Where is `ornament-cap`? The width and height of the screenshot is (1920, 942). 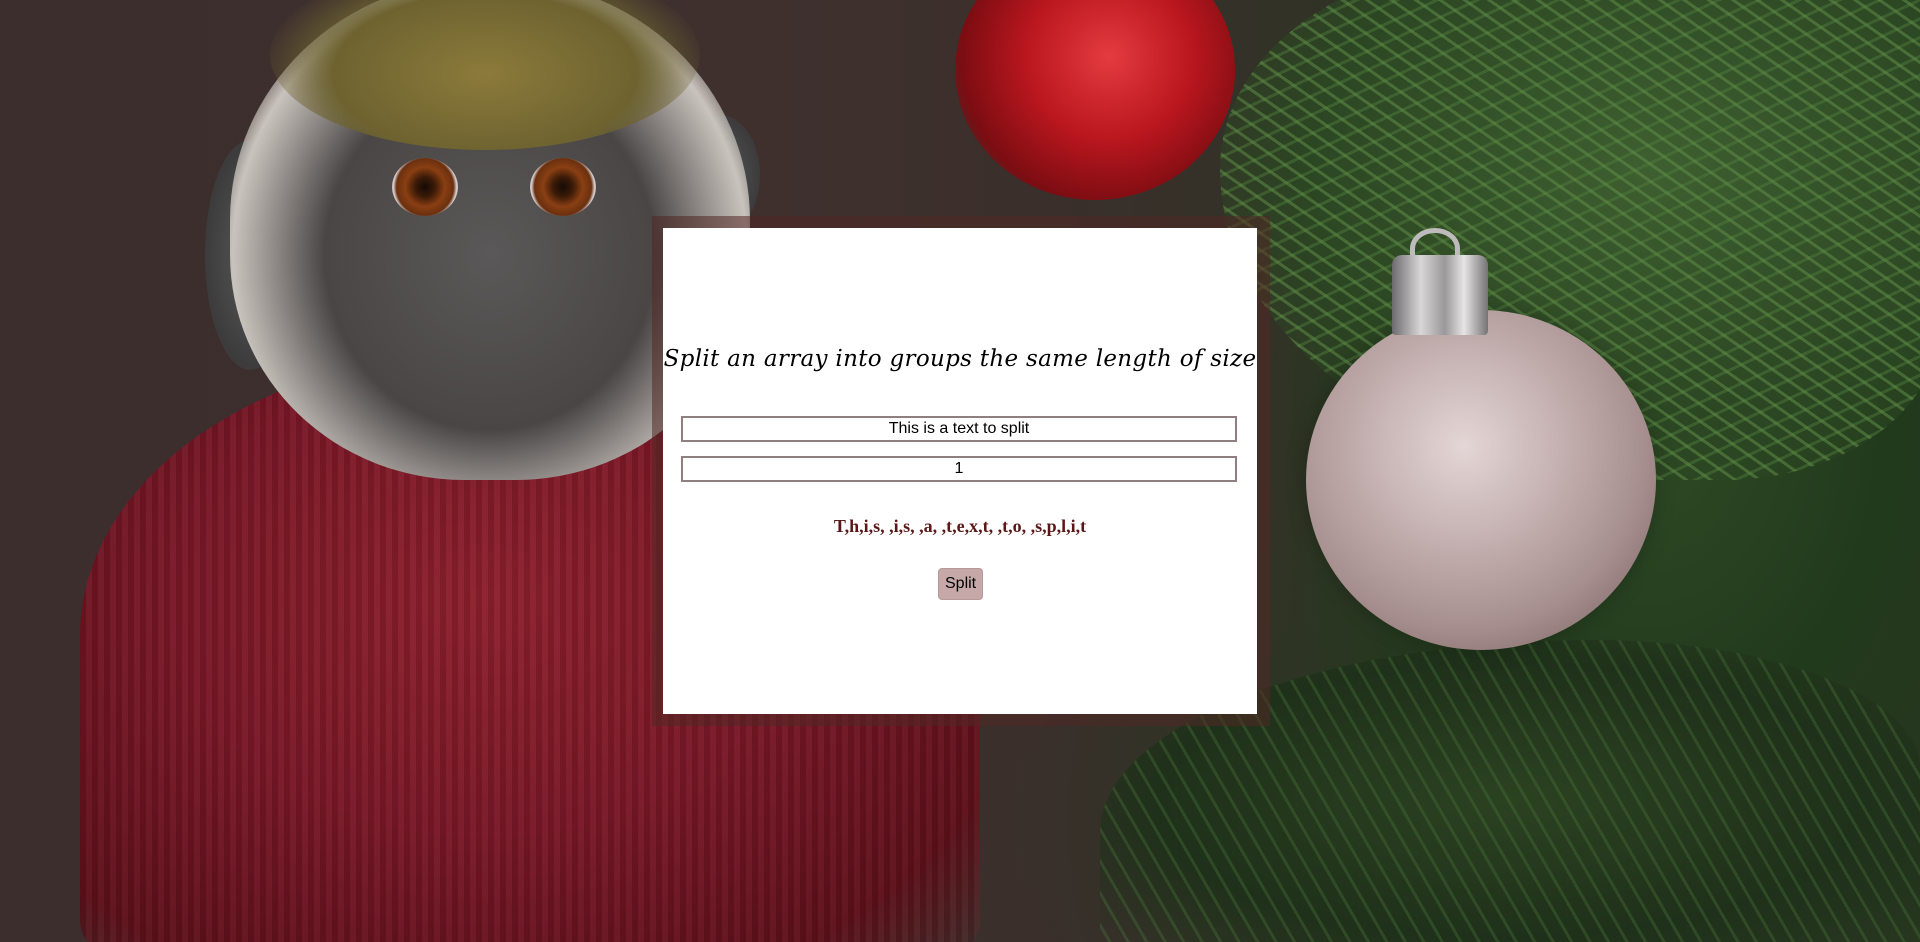 ornament-cap is located at coordinates (1440, 295).